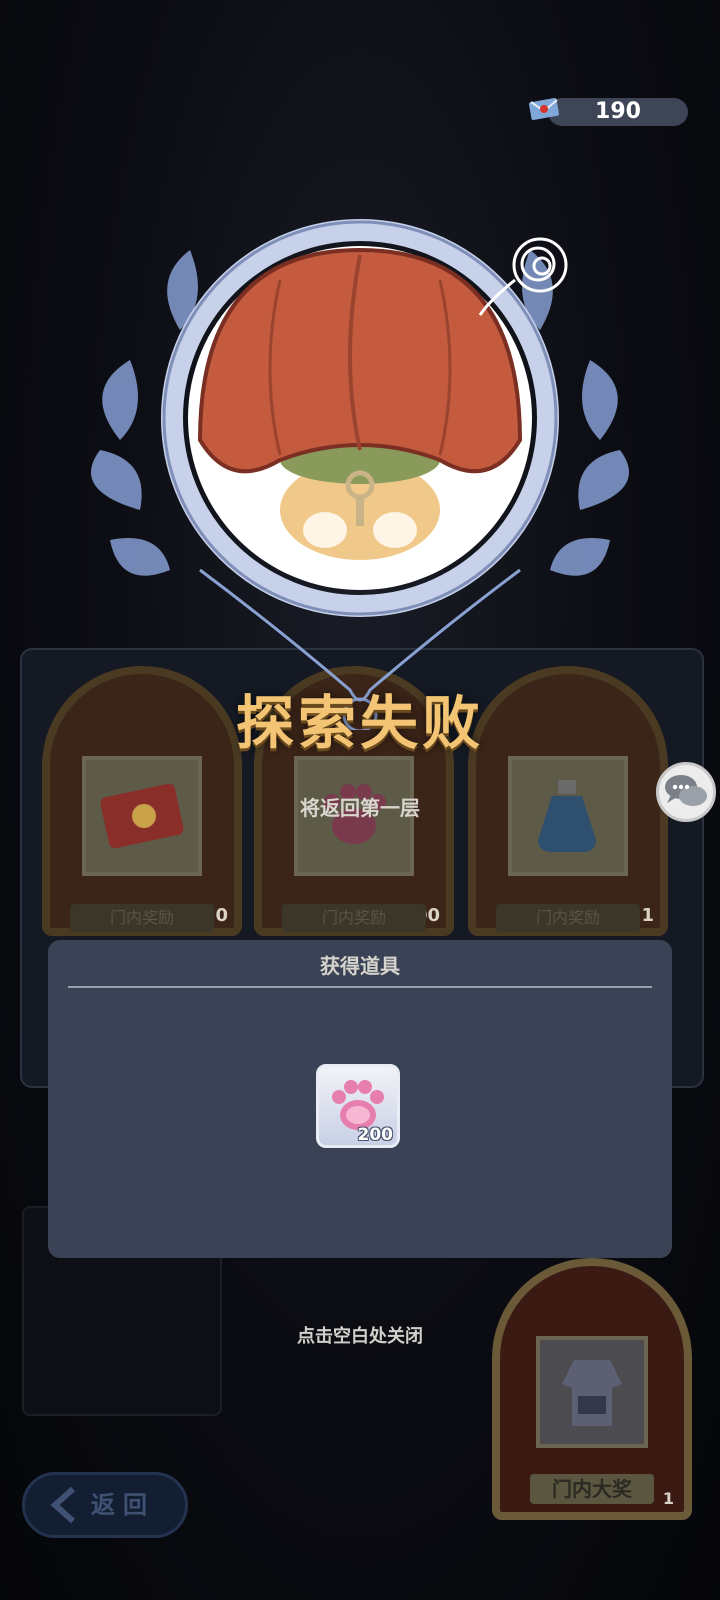 The height and width of the screenshot is (1600, 720). Describe the element at coordinates (592, 1392) in the screenshot. I see `outfit-icon` at that location.